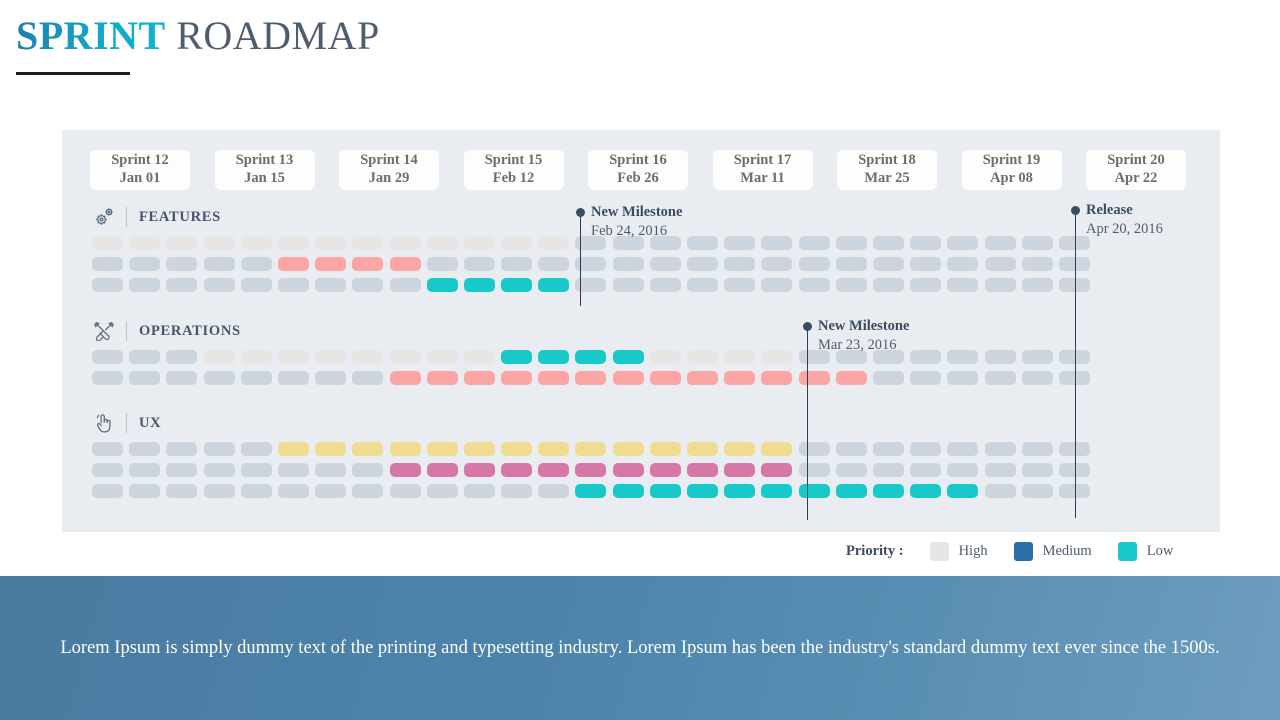  Describe the element at coordinates (264, 170) in the screenshot. I see `sprint-chip: Sprint 13 Jan 15` at that location.